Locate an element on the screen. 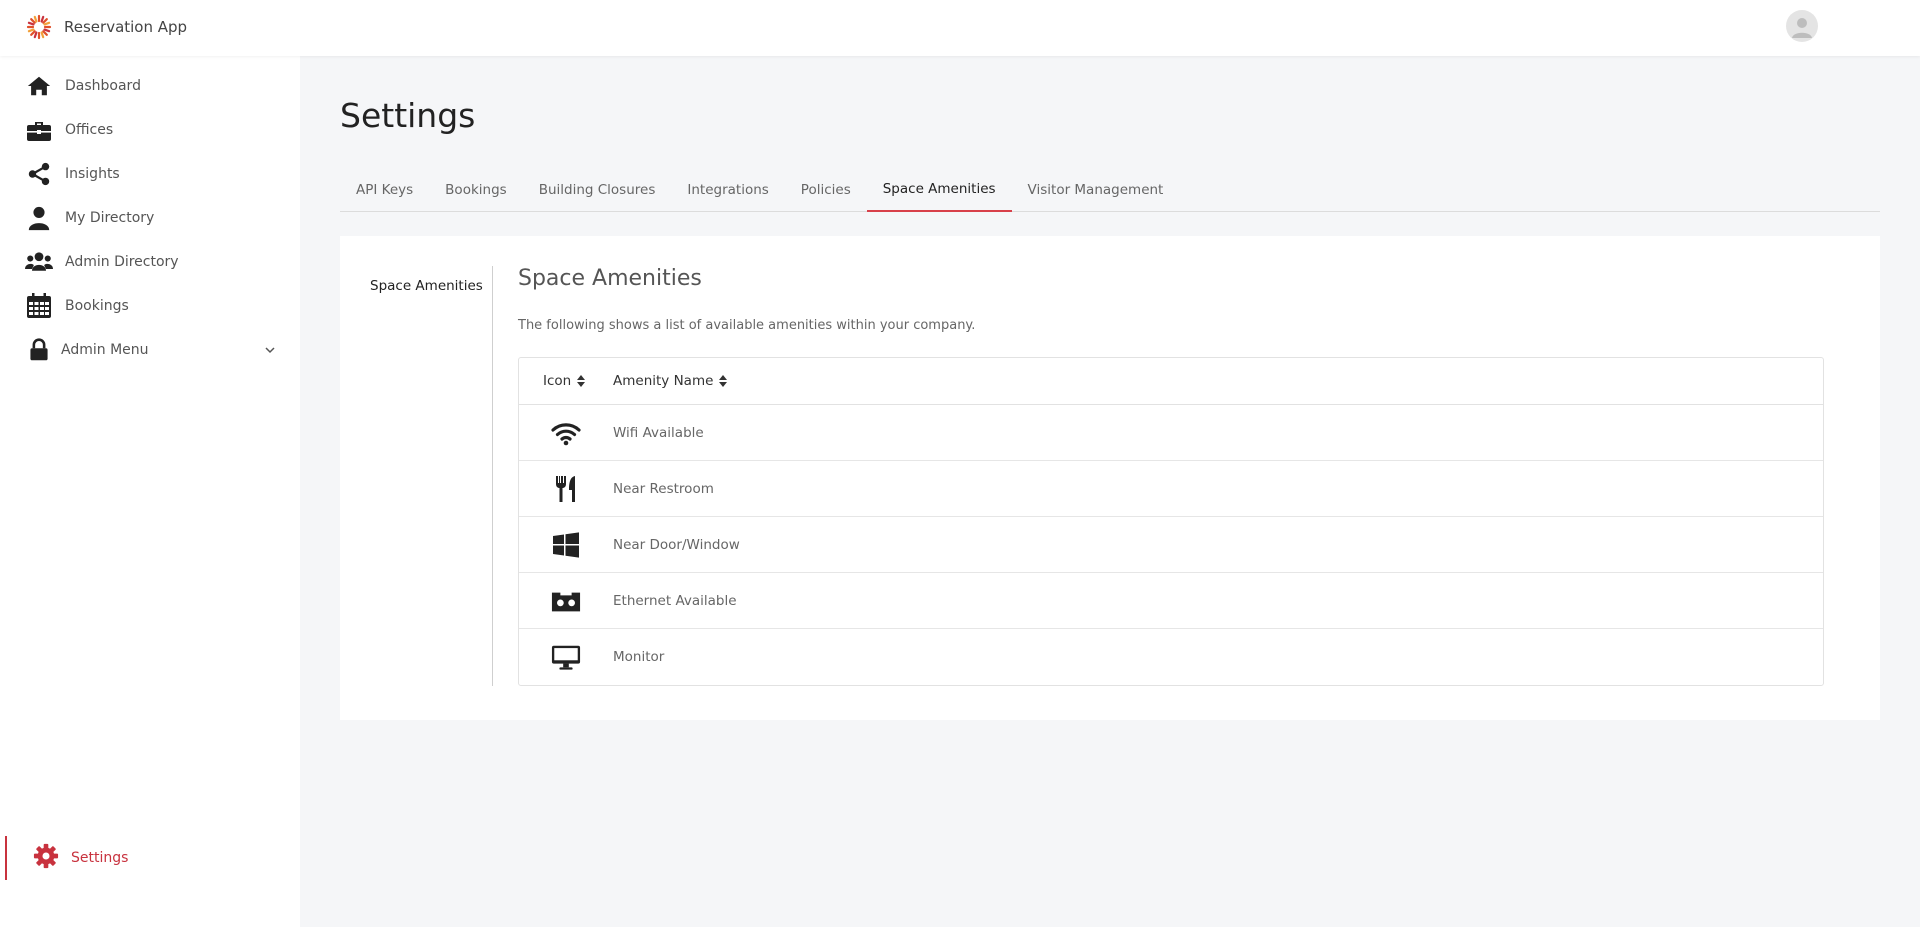 This screenshot has height=927, width=1920. home-icon is located at coordinates (39, 86).